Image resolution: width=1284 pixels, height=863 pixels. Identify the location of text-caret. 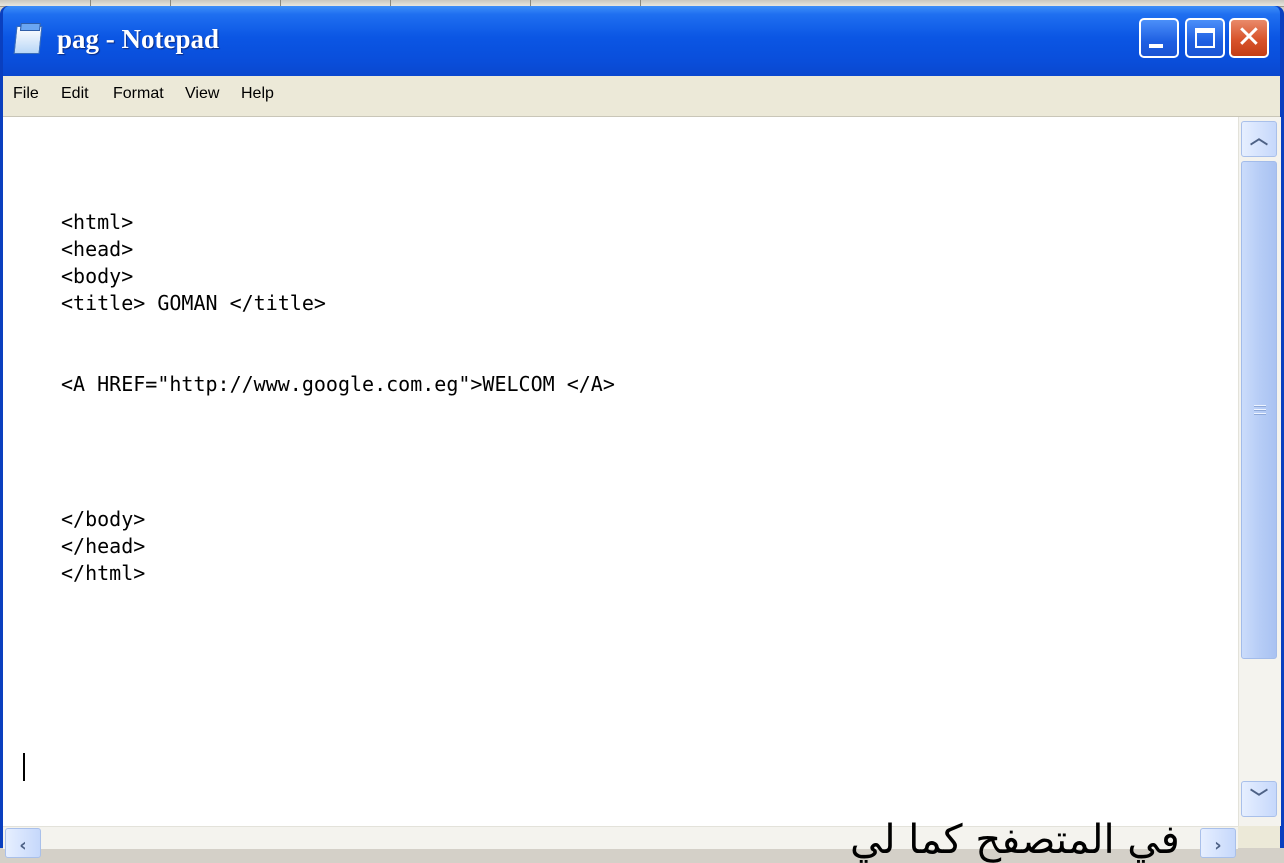
(24, 767).